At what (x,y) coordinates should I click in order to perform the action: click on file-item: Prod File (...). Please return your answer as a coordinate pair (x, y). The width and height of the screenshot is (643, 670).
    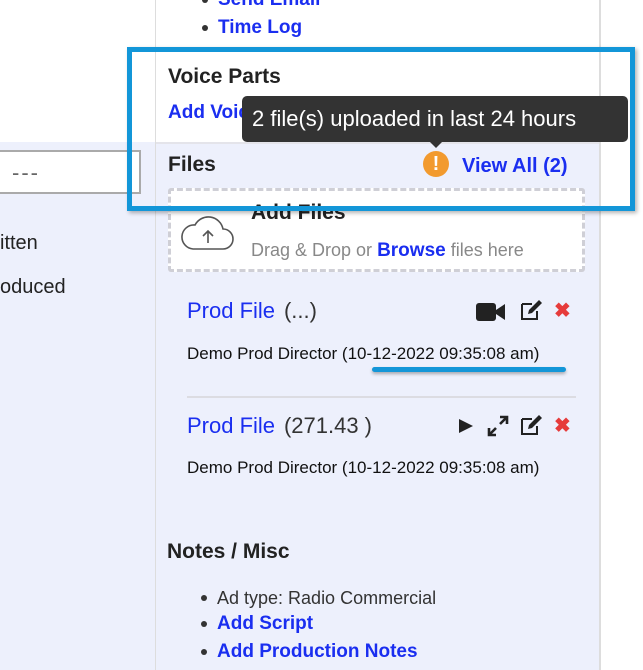
    Looking at the image, I should click on (252, 311).